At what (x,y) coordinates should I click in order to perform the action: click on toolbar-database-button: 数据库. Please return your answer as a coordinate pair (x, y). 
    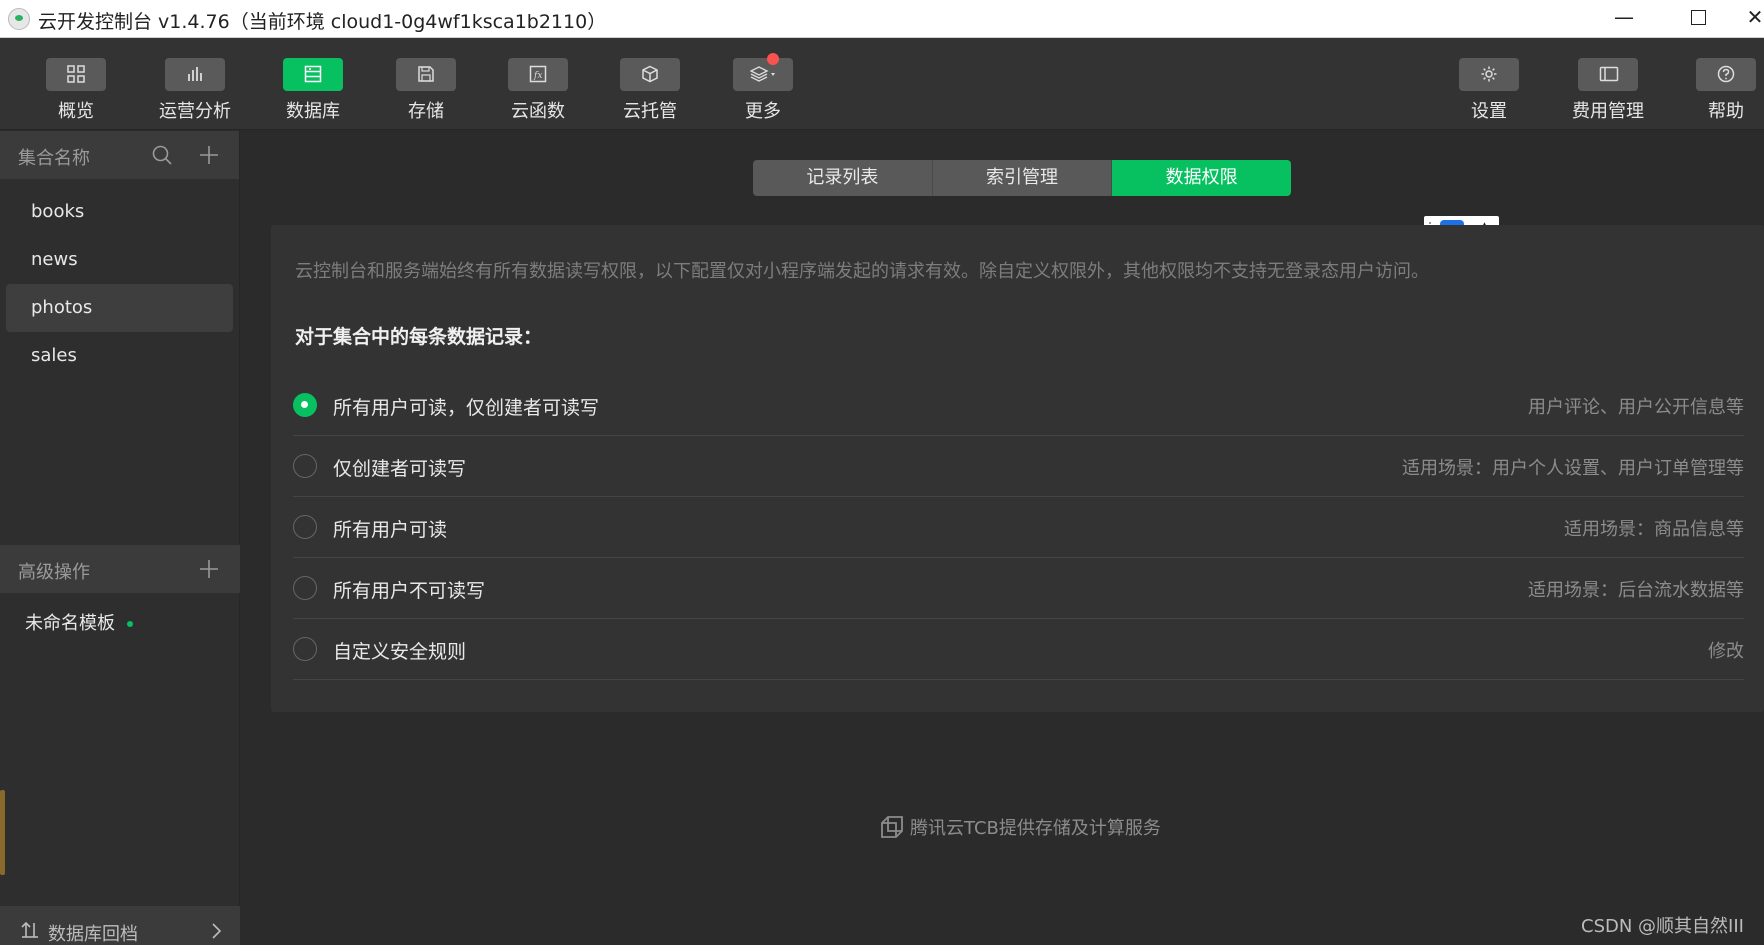
    Looking at the image, I should click on (313, 90).